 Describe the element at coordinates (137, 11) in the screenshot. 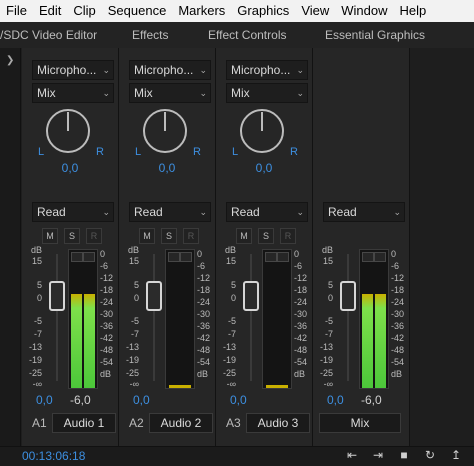

I see `menu-sequence: Sequence` at that location.